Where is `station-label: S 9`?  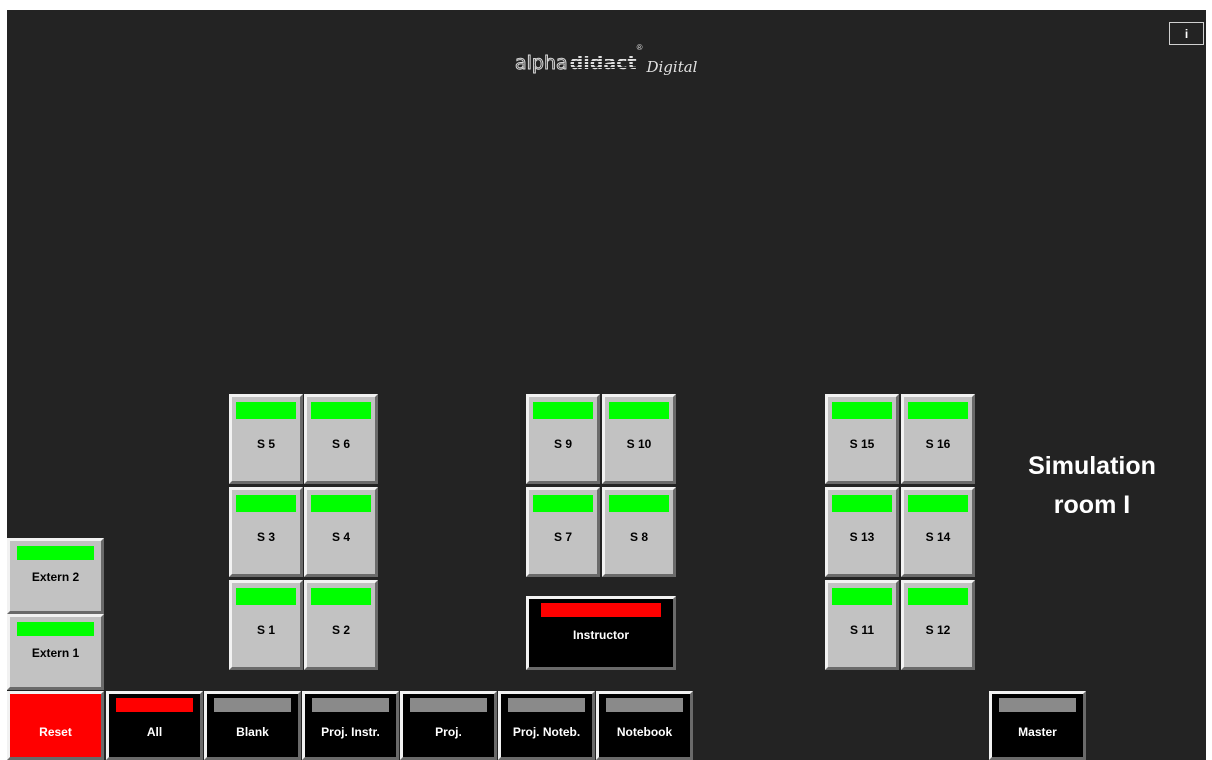 station-label: S 9 is located at coordinates (562, 444).